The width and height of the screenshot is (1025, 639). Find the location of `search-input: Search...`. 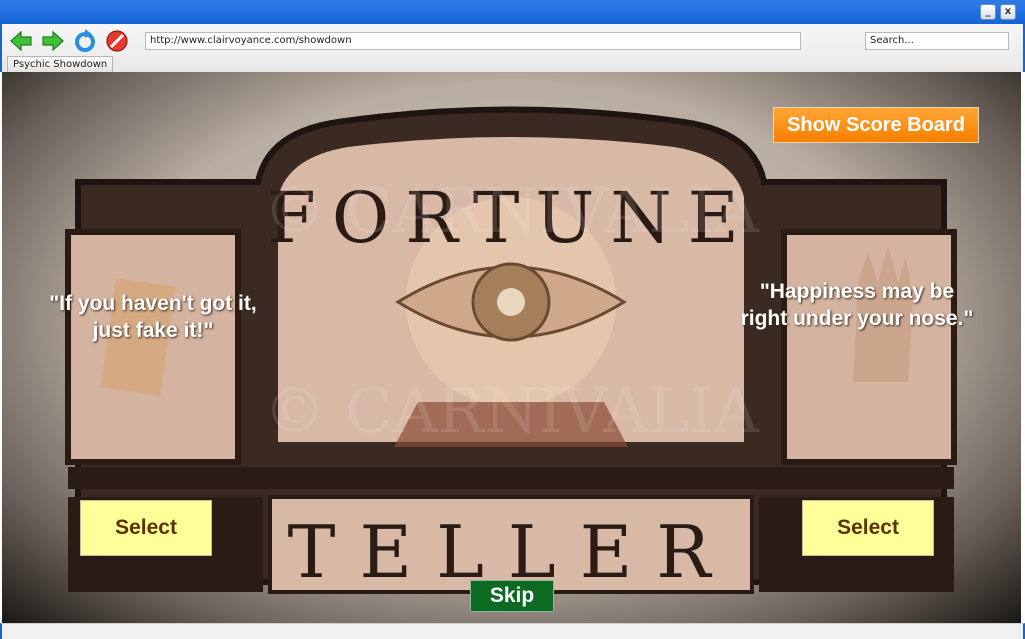

search-input: Search... is located at coordinates (937, 41).